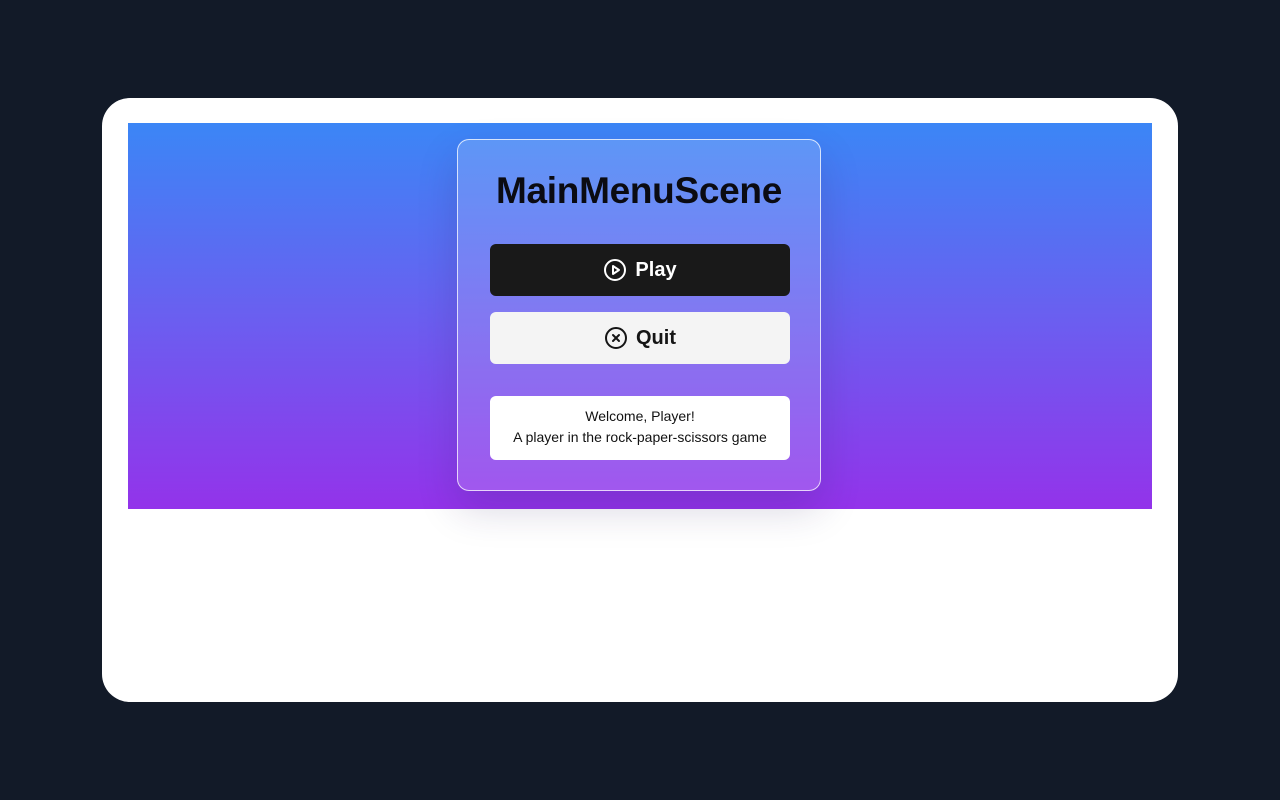 Image resolution: width=1280 pixels, height=800 pixels. What do you see at coordinates (656, 337) in the screenshot?
I see `quit-button-label: Quit` at bounding box center [656, 337].